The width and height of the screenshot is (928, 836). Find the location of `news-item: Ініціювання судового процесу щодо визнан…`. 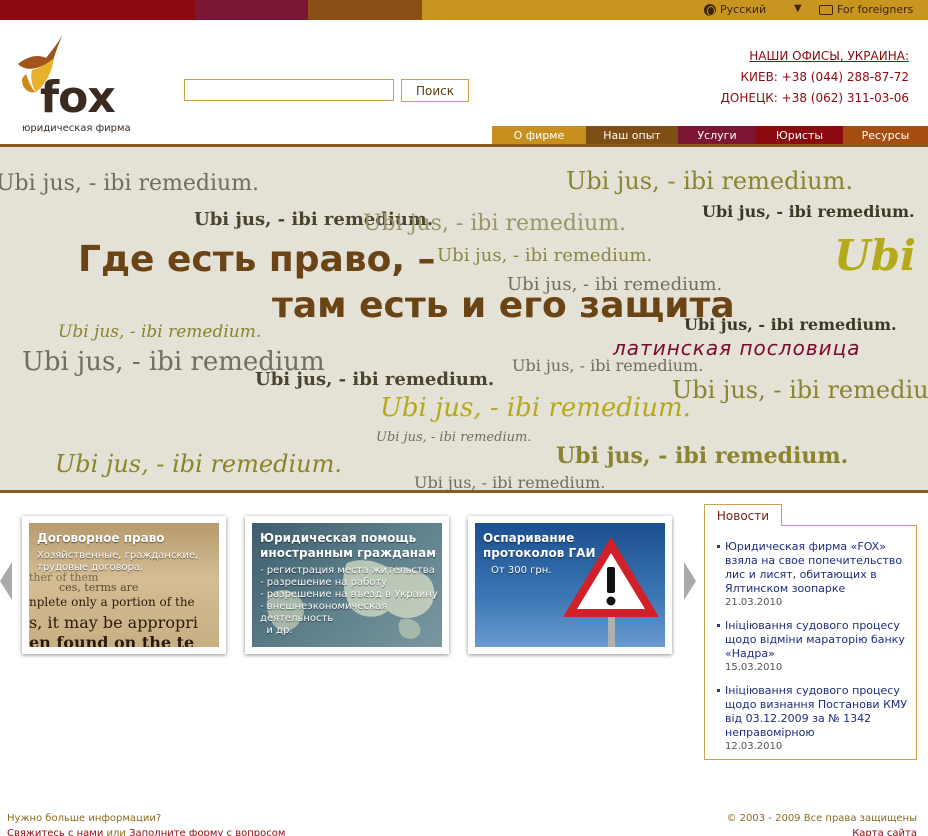

news-item: Ініціювання судового процесу щодо визнан… is located at coordinates (812, 718).